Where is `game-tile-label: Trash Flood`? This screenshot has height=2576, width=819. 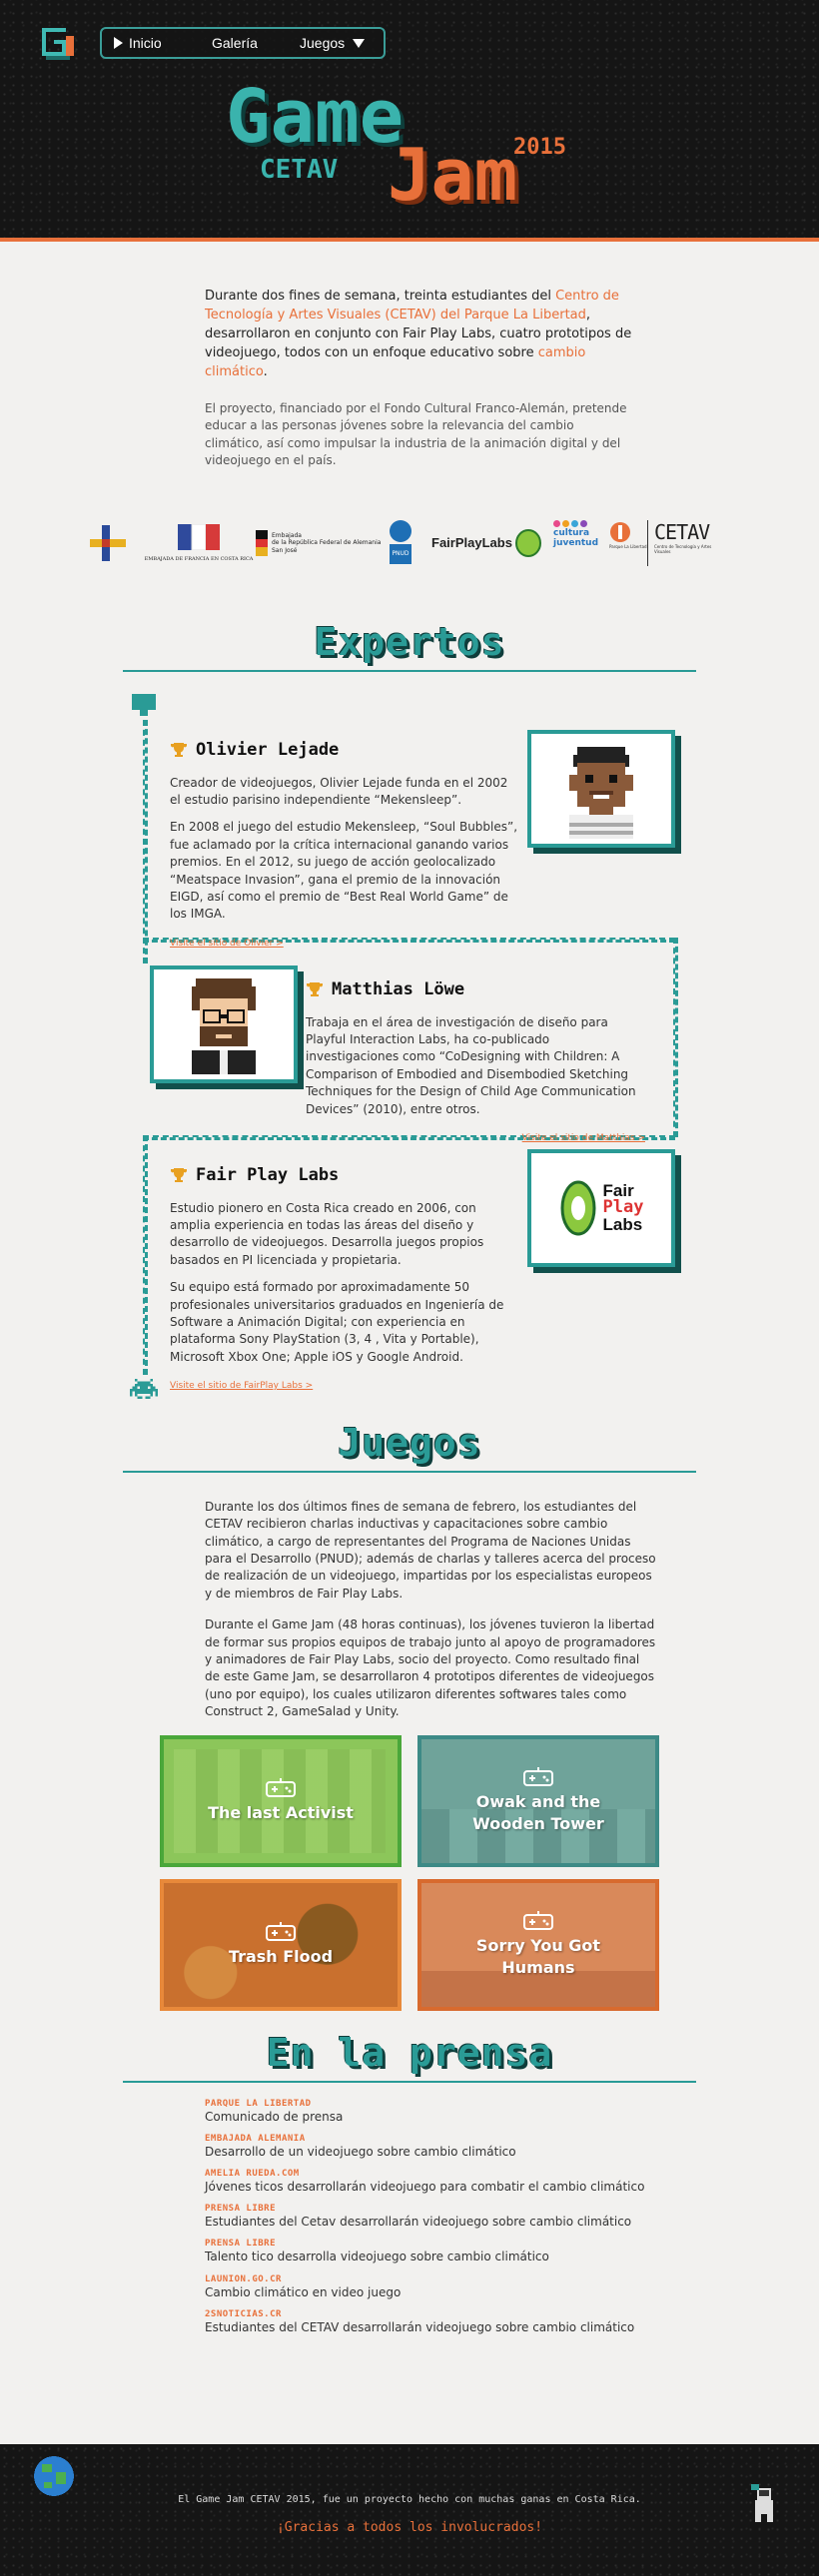
game-tile-label: Trash Flood is located at coordinates (281, 1956).